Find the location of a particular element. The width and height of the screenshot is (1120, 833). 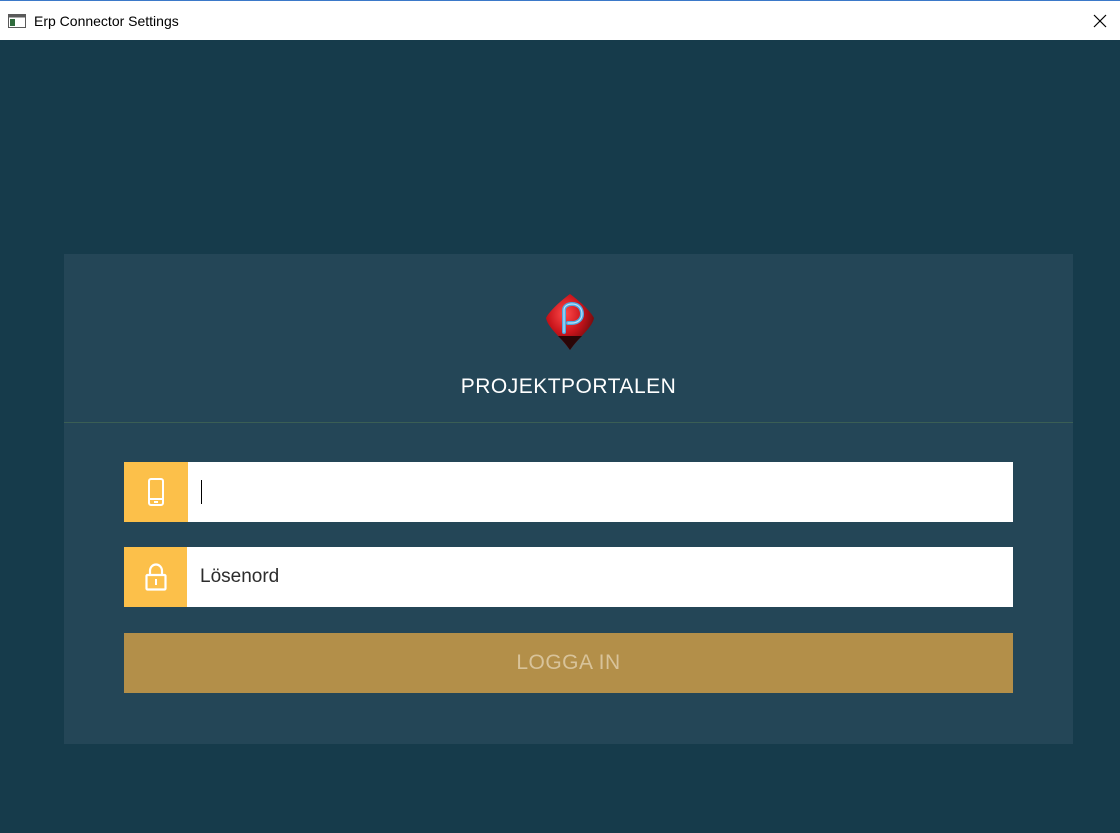

password-field is located at coordinates (568, 577).